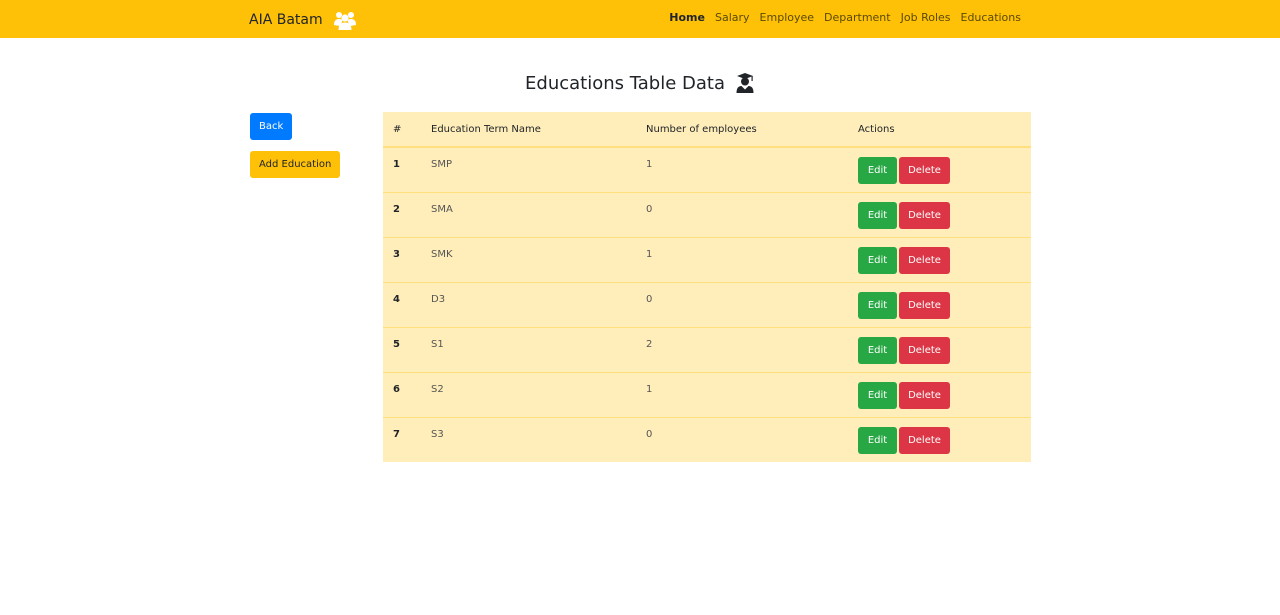 The image size is (1280, 615). I want to click on users-icon, so click(345, 20).